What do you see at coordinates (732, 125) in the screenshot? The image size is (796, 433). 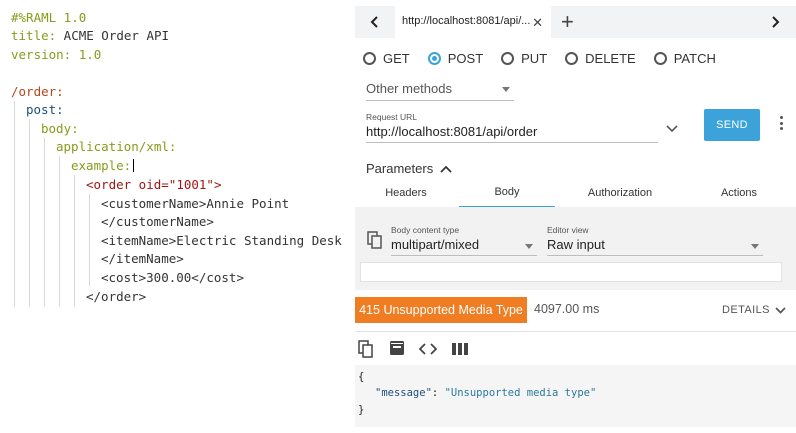 I see `send-button: SEND` at bounding box center [732, 125].